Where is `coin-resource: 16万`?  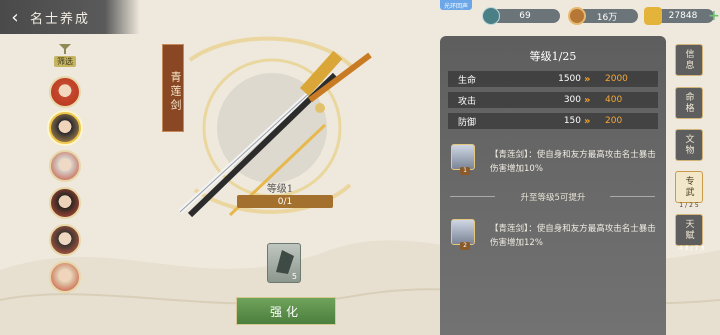
coin-resource: 16万 is located at coordinates (603, 16).